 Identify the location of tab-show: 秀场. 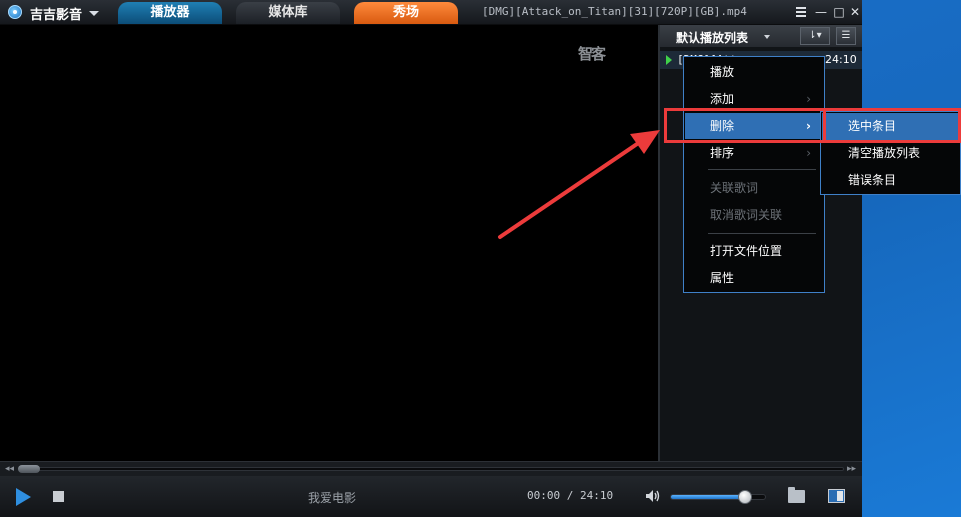
(406, 13).